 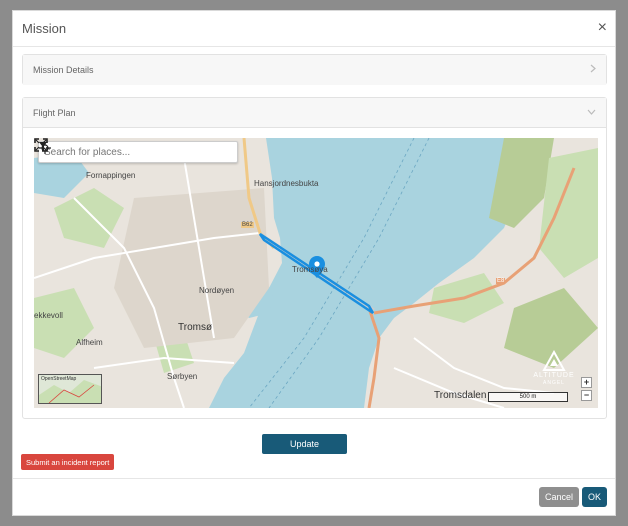 What do you see at coordinates (586, 382) in the screenshot?
I see `zoom-in-button: +` at bounding box center [586, 382].